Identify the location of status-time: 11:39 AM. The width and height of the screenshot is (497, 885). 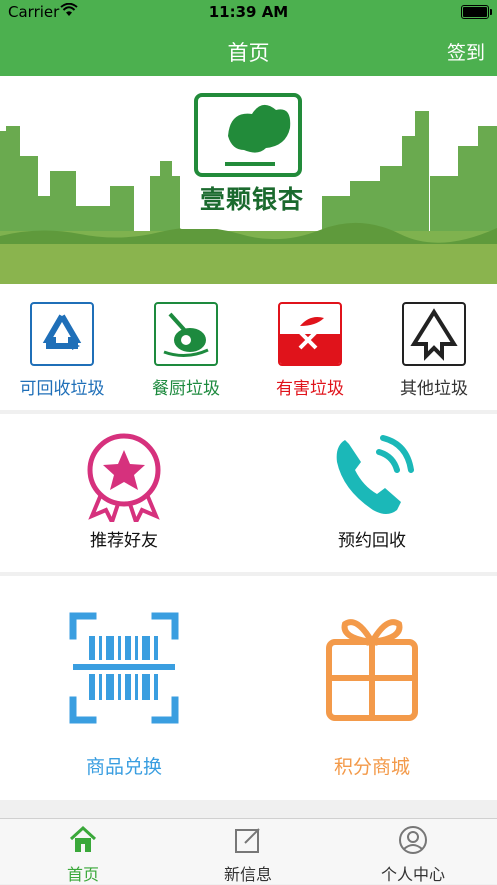
(248, 12).